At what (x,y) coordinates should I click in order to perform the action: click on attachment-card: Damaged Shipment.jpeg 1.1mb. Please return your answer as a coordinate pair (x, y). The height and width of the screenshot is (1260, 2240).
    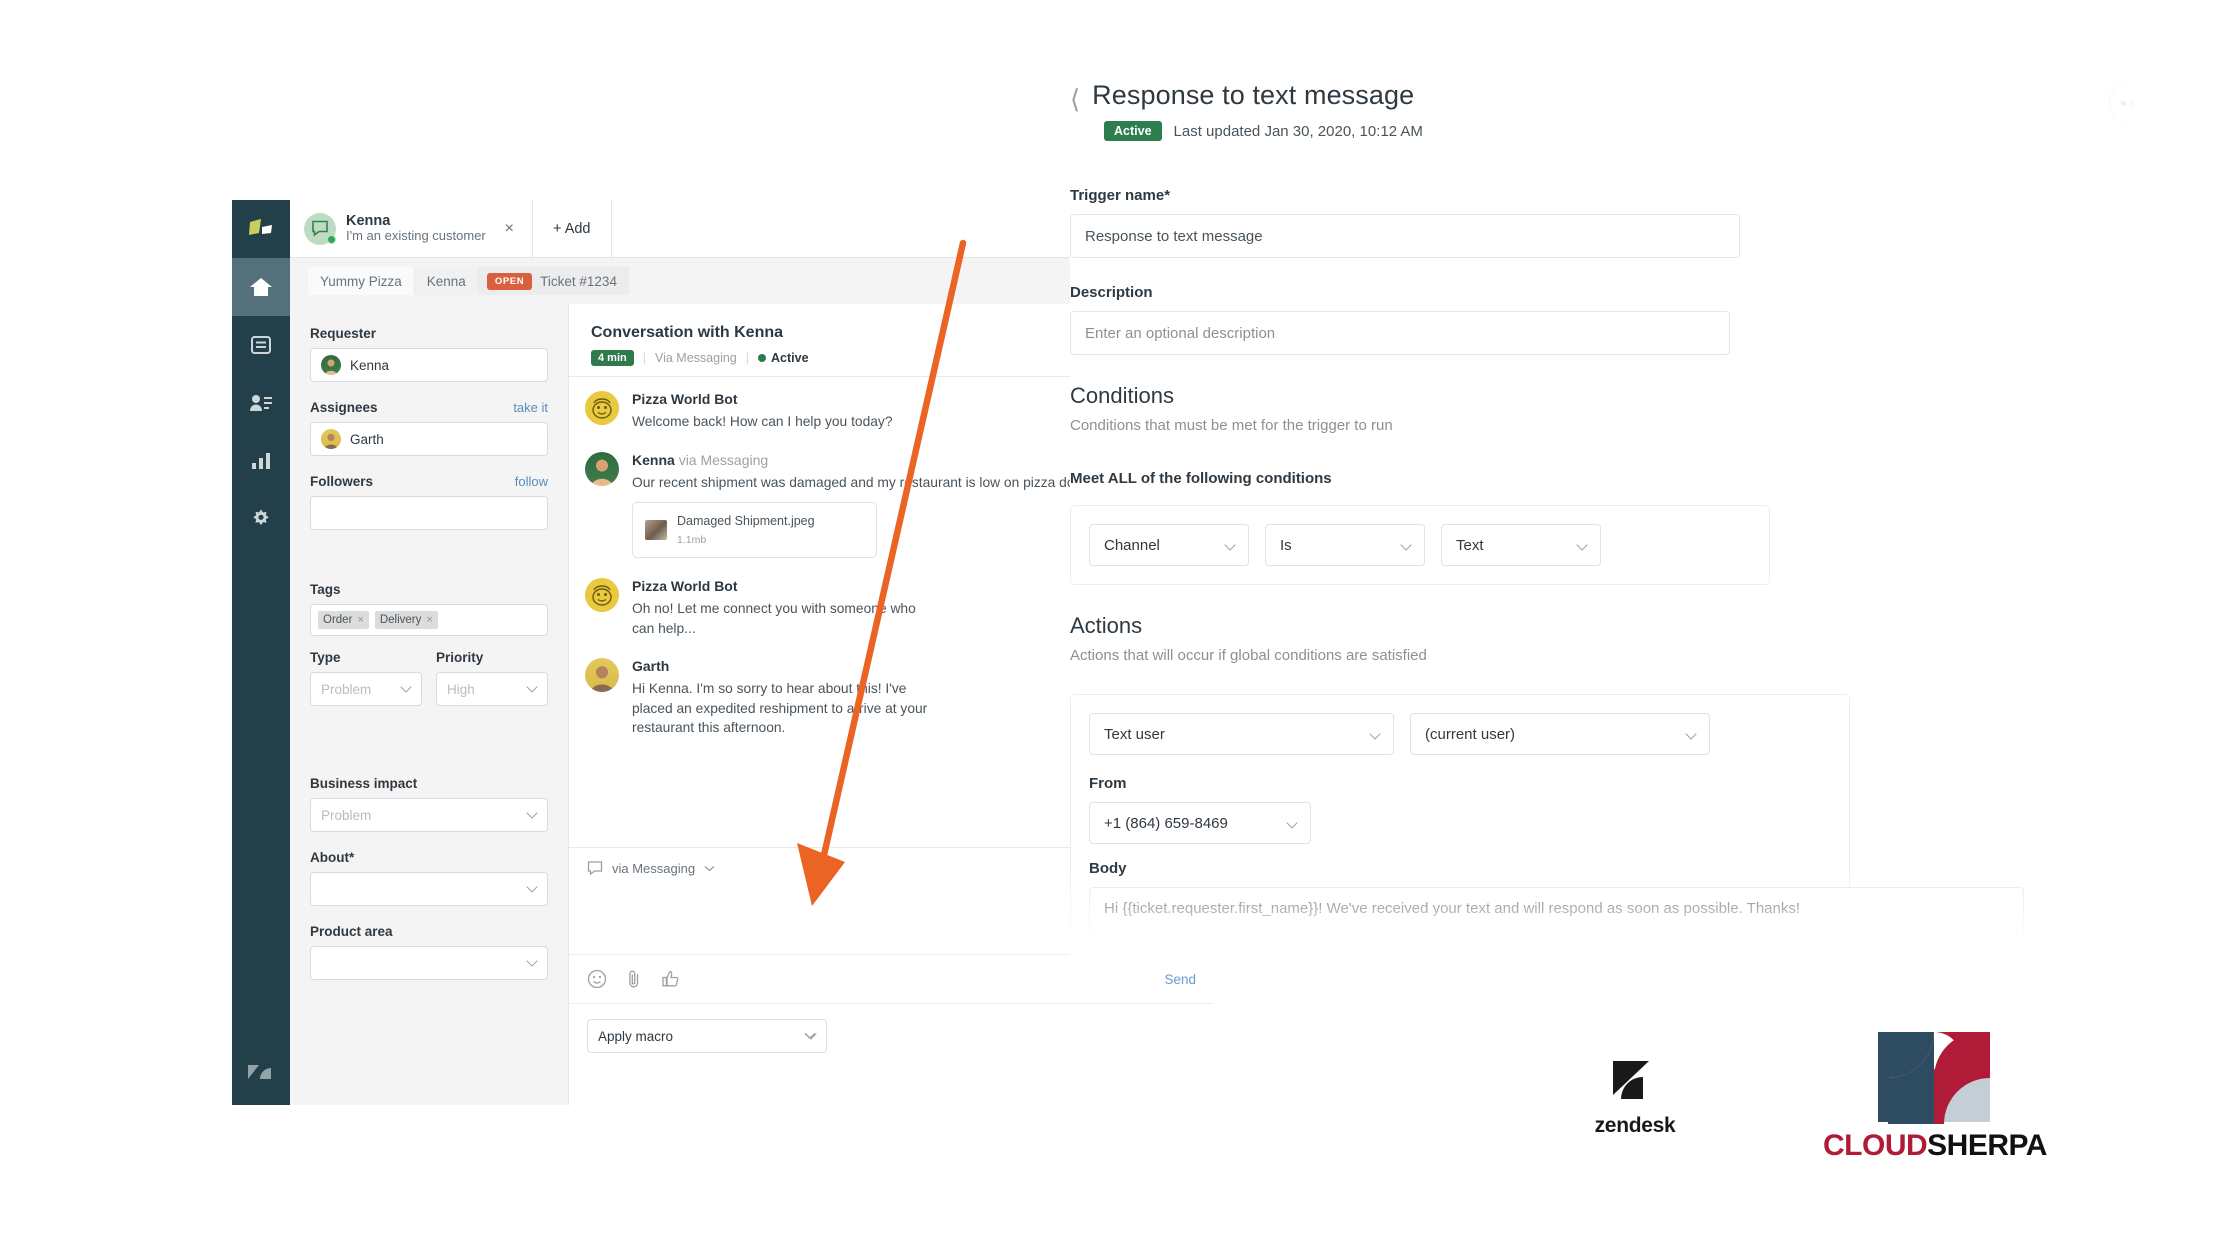
    Looking at the image, I should click on (754, 530).